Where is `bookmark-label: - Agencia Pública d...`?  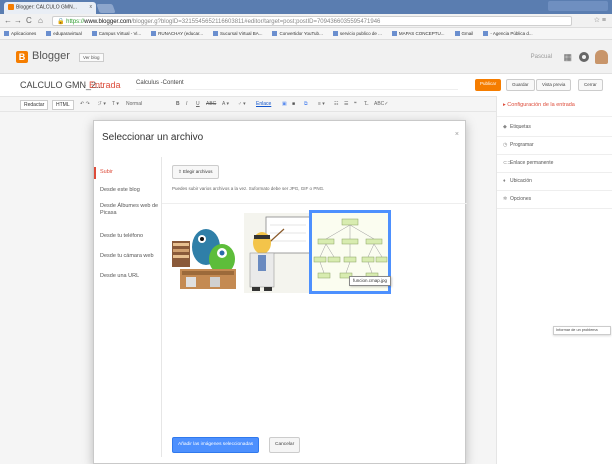
bookmark-label: - Agencia Pública d... is located at coordinates (511, 33).